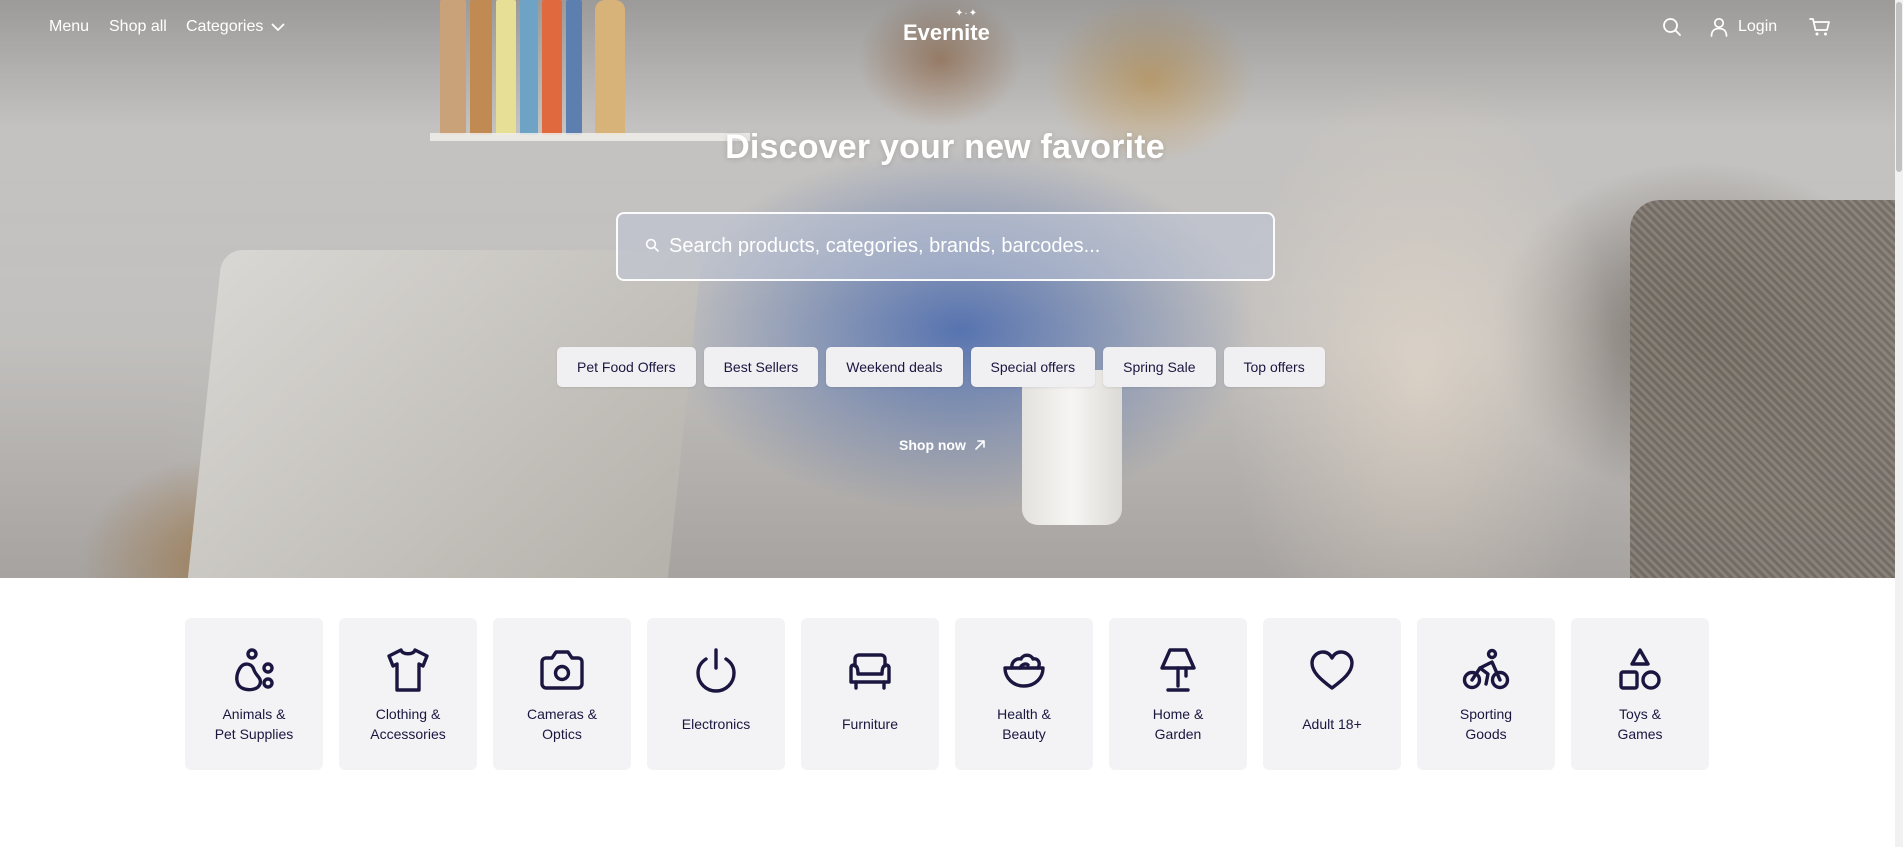 The height and width of the screenshot is (847, 1903). What do you see at coordinates (1486, 724) in the screenshot?
I see `category-label: Sporting Goods` at bounding box center [1486, 724].